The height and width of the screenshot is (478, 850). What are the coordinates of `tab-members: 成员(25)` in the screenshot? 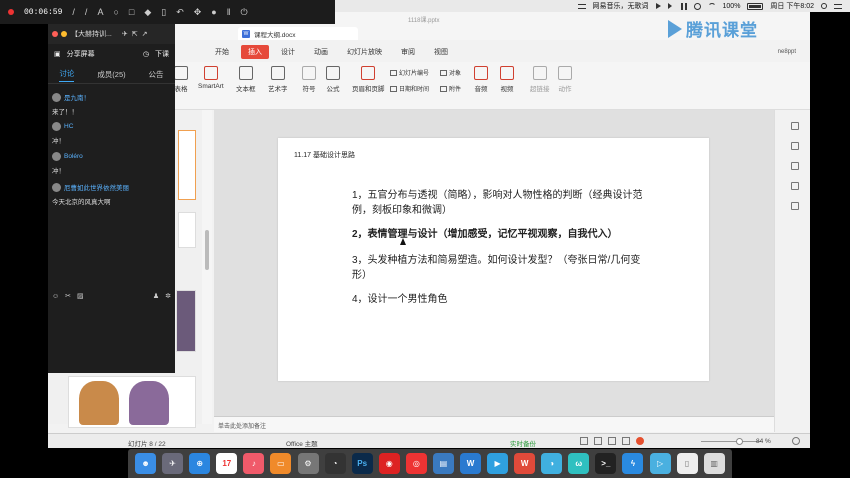 It's located at (111, 74).